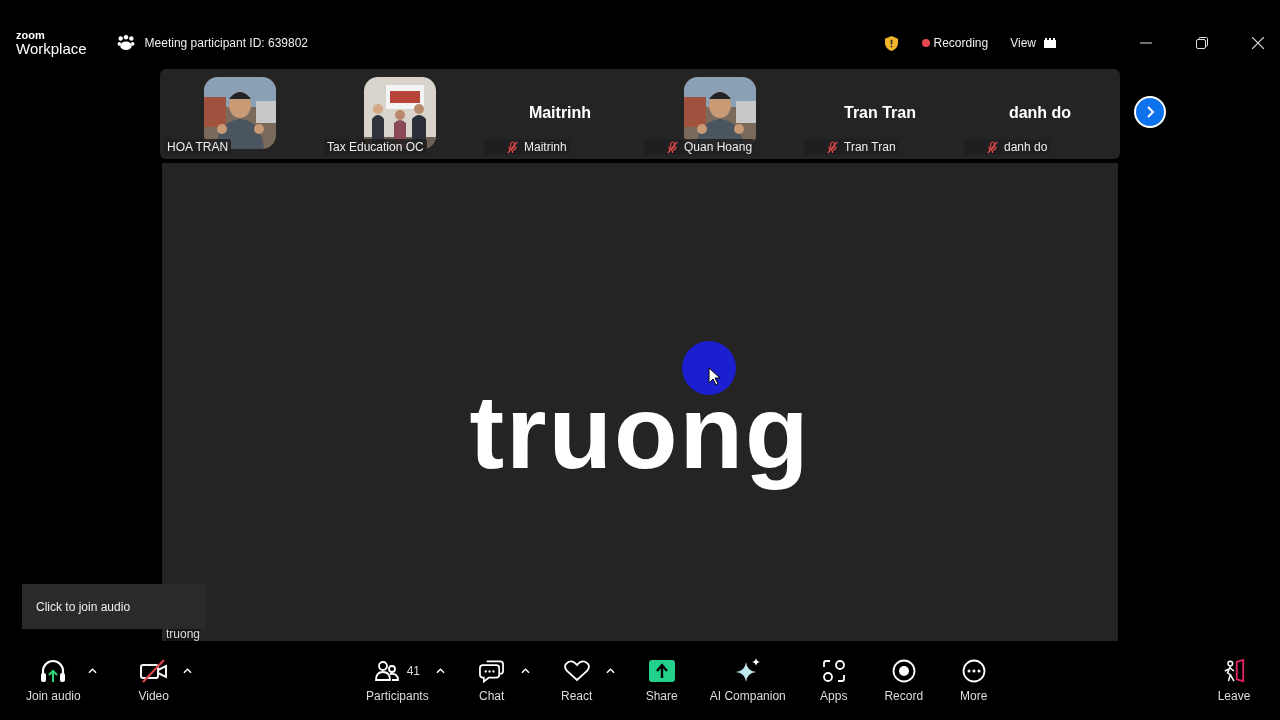 The height and width of the screenshot is (720, 1280). What do you see at coordinates (576, 671) in the screenshot?
I see `heart-icon` at bounding box center [576, 671].